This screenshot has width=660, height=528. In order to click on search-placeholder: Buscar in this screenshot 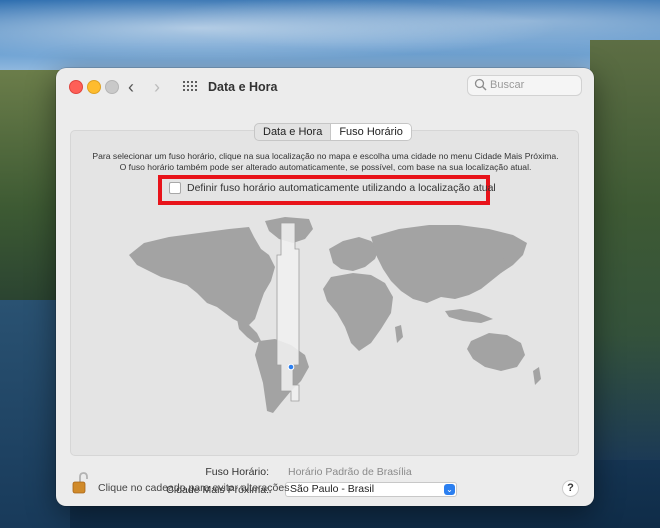, I will do `click(507, 85)`.